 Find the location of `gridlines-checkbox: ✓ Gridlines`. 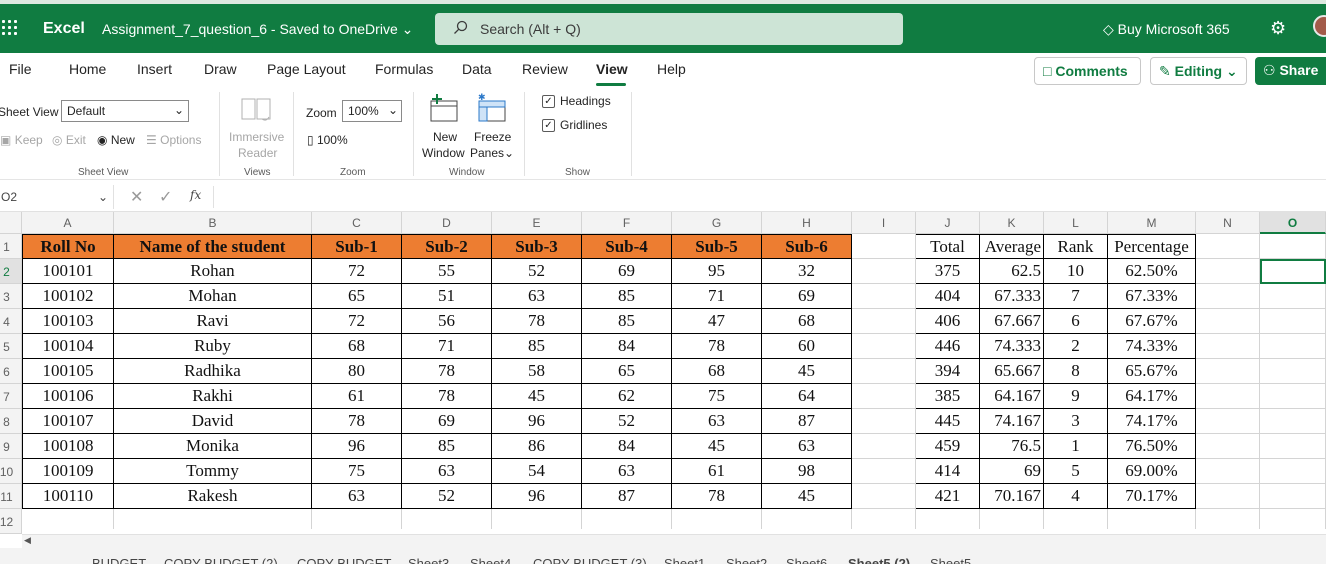

gridlines-checkbox: ✓ Gridlines is located at coordinates (574, 125).